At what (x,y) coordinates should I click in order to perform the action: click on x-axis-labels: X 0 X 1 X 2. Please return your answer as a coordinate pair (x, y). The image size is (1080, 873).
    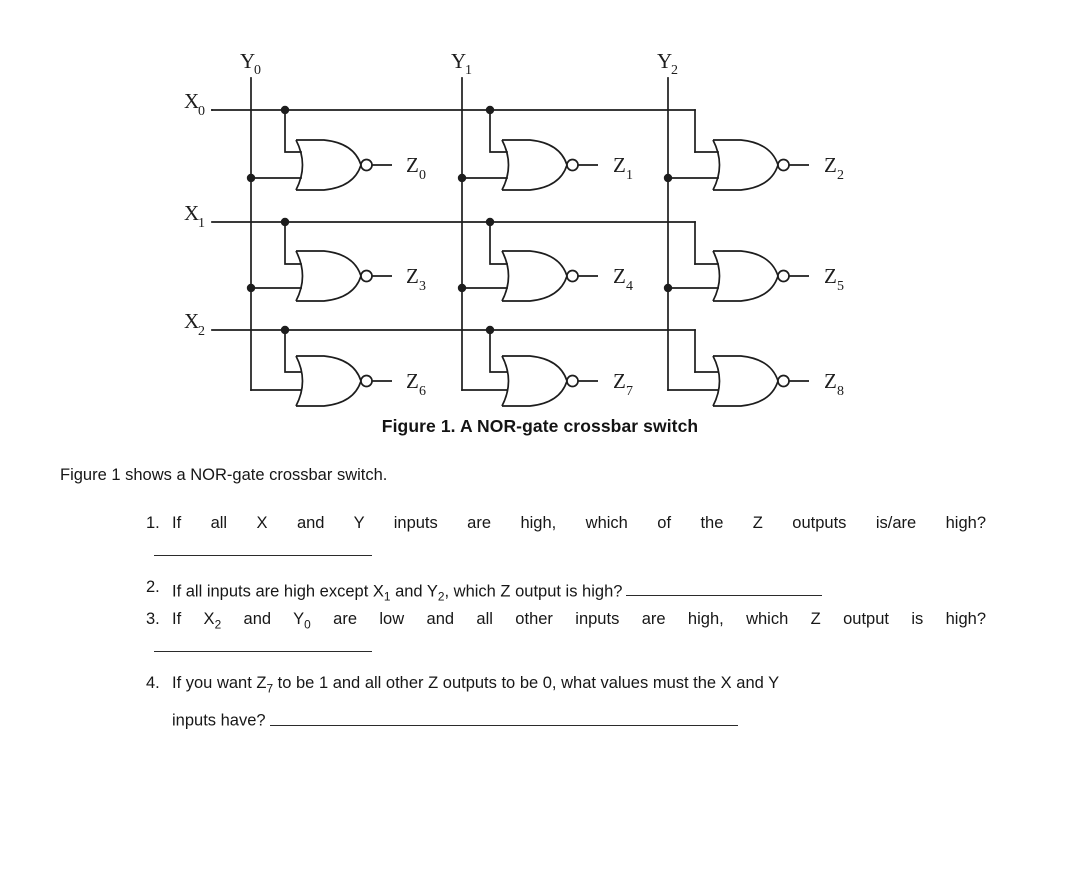
    Looking at the image, I should click on (194, 214).